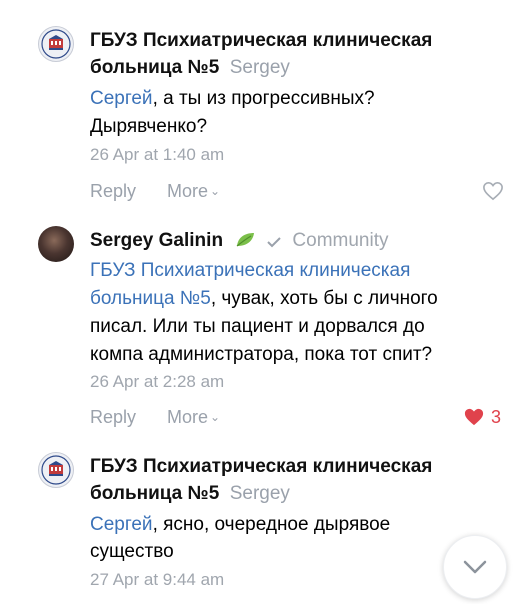  Describe the element at coordinates (150, 298) in the screenshot. I see `mention-link: больница №5` at that location.